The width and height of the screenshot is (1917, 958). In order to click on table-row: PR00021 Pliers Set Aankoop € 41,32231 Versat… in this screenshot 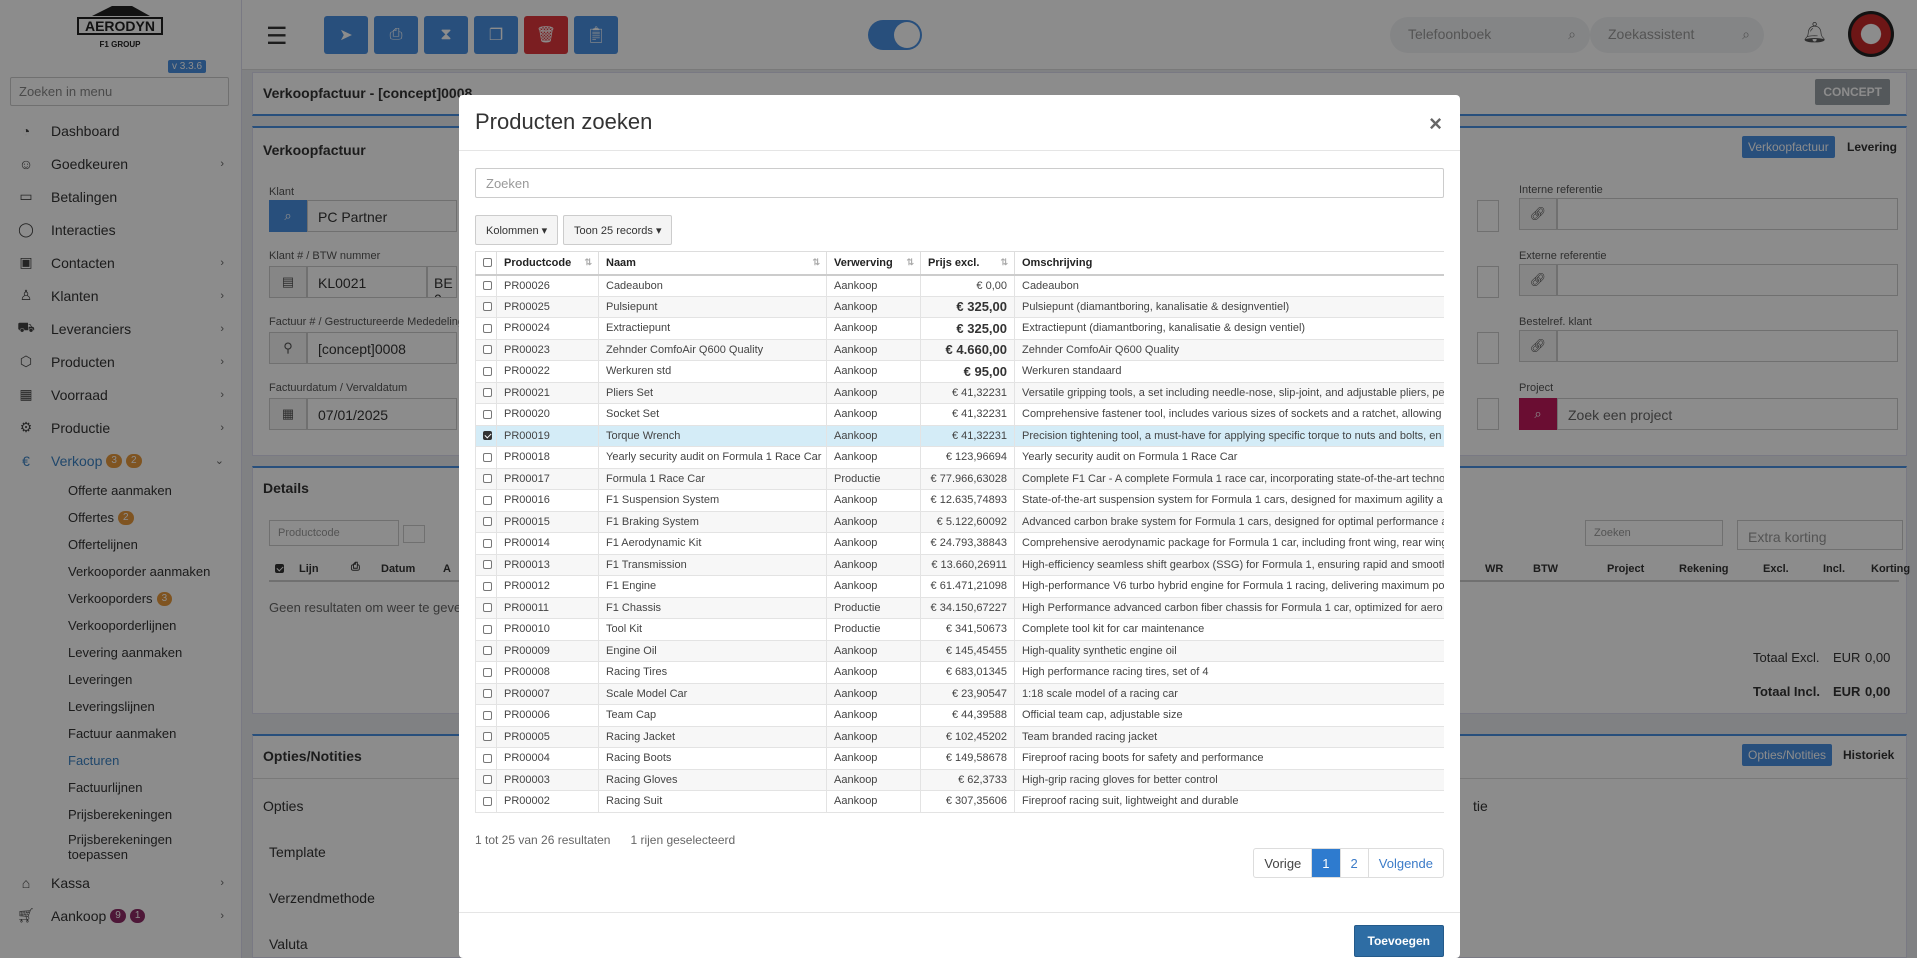, I will do `click(959, 392)`.